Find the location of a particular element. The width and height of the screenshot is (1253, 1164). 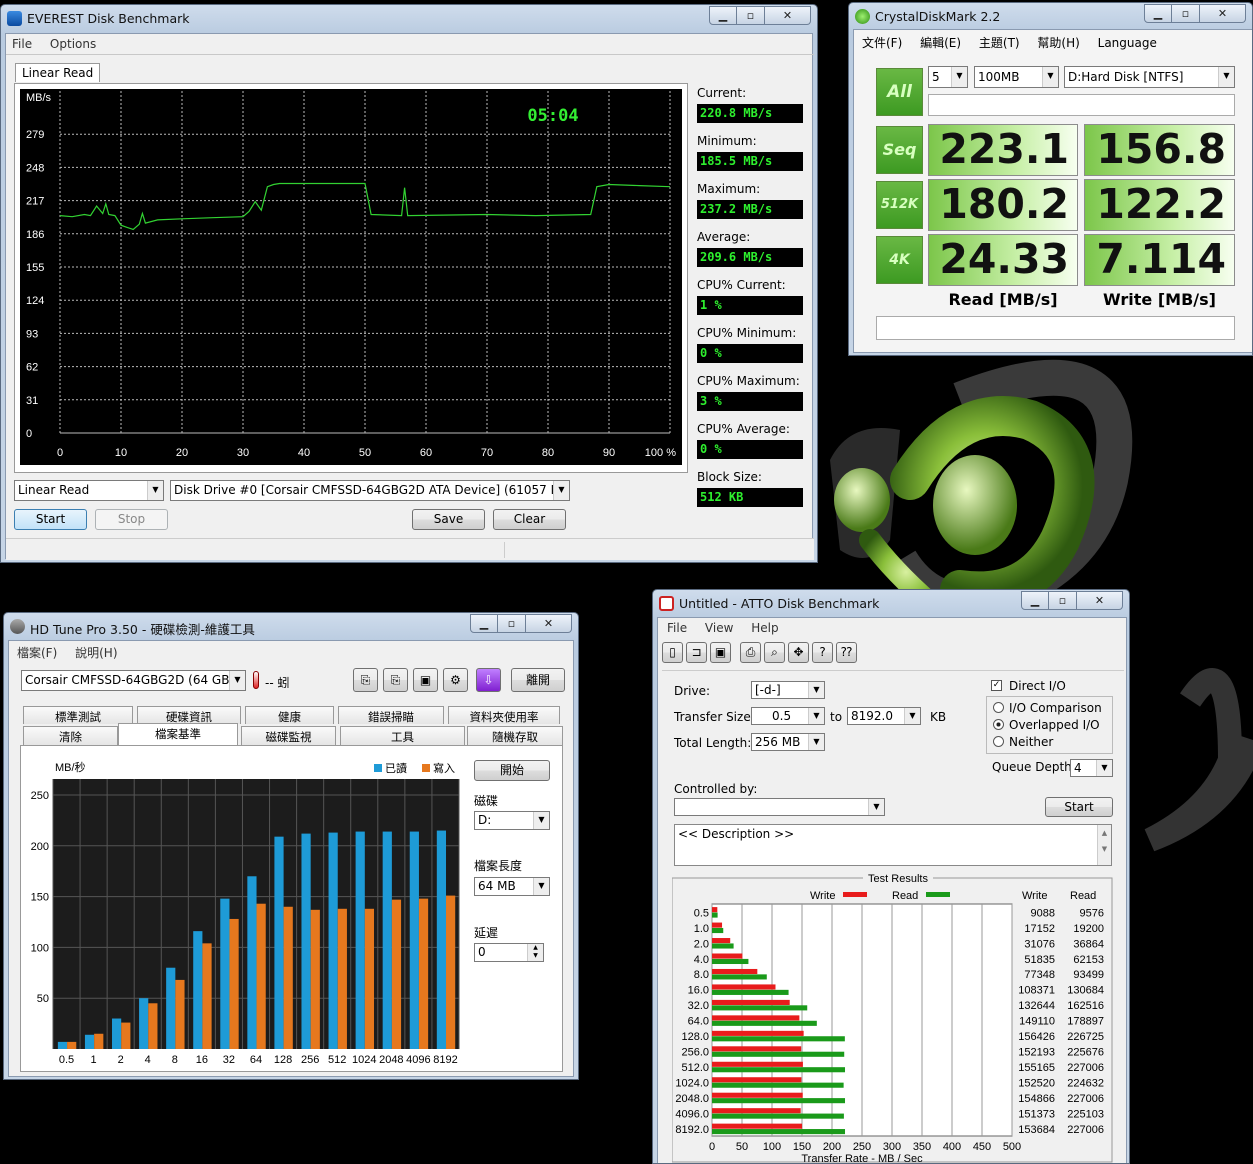

tab-folder-usage: 資料夾使用率 is located at coordinates (504, 715).